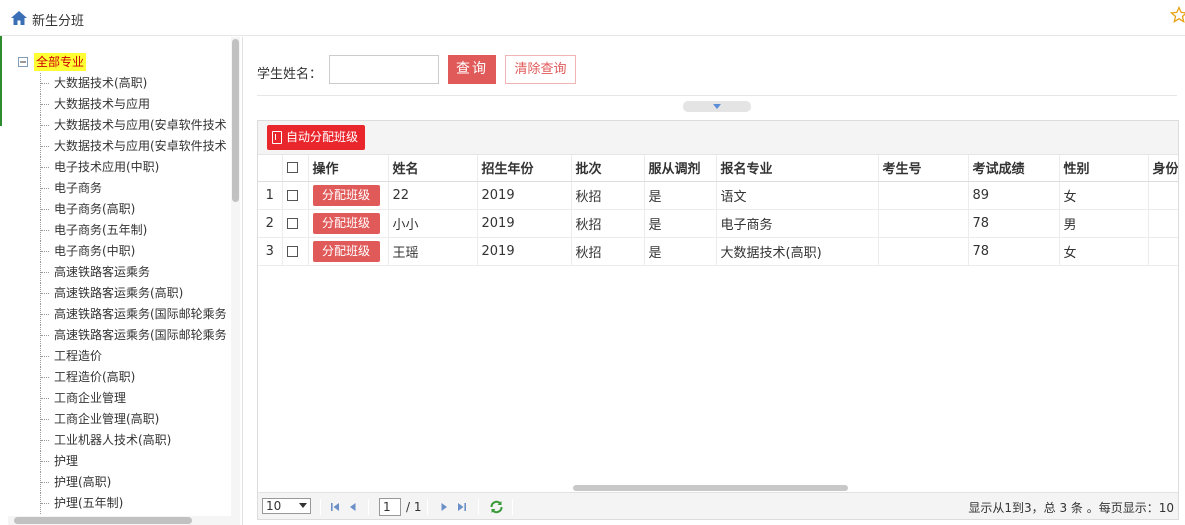  What do you see at coordinates (106, 167) in the screenshot?
I see `tree-node-label: 电子技术应用(中职)` at bounding box center [106, 167].